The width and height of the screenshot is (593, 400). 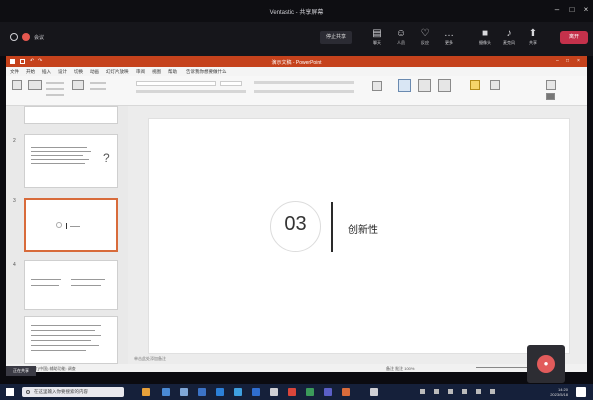 I want to click on layout-option, so click(x=55, y=83).